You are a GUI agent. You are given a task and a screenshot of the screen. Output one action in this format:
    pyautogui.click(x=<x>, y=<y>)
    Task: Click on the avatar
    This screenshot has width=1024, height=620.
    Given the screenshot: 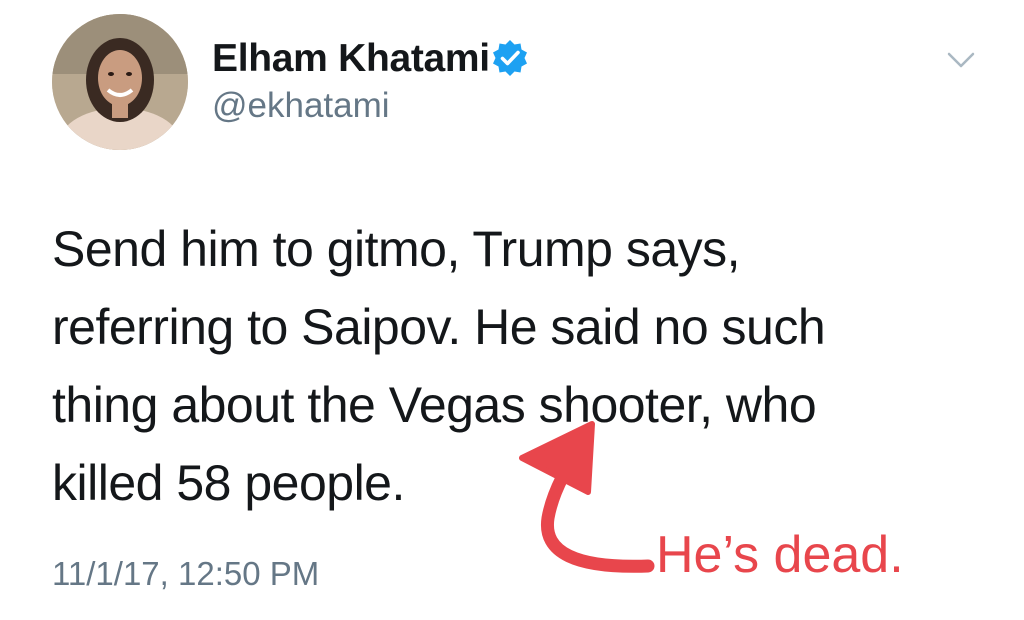 What is the action you would take?
    pyautogui.click(x=120, y=82)
    